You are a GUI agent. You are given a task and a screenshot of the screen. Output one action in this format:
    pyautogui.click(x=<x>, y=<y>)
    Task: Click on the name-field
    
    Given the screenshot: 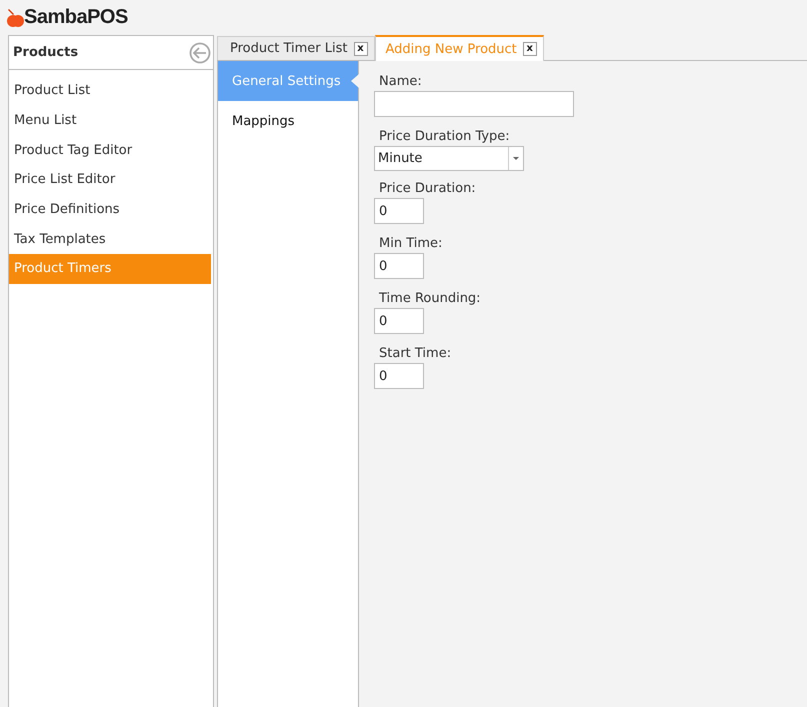 What is the action you would take?
    pyautogui.click(x=474, y=104)
    